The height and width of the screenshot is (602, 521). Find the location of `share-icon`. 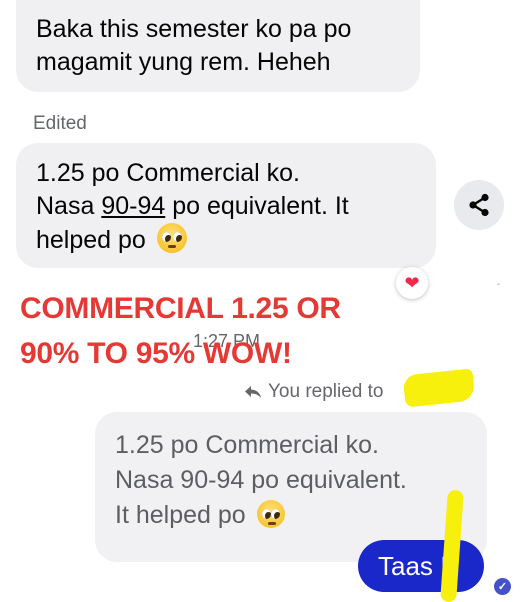

share-icon is located at coordinates (479, 205).